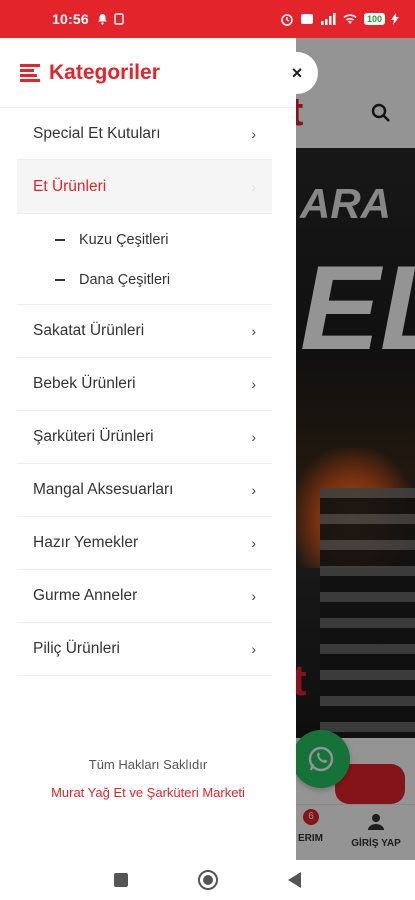  I want to click on status-notification-icons, so click(110, 19).